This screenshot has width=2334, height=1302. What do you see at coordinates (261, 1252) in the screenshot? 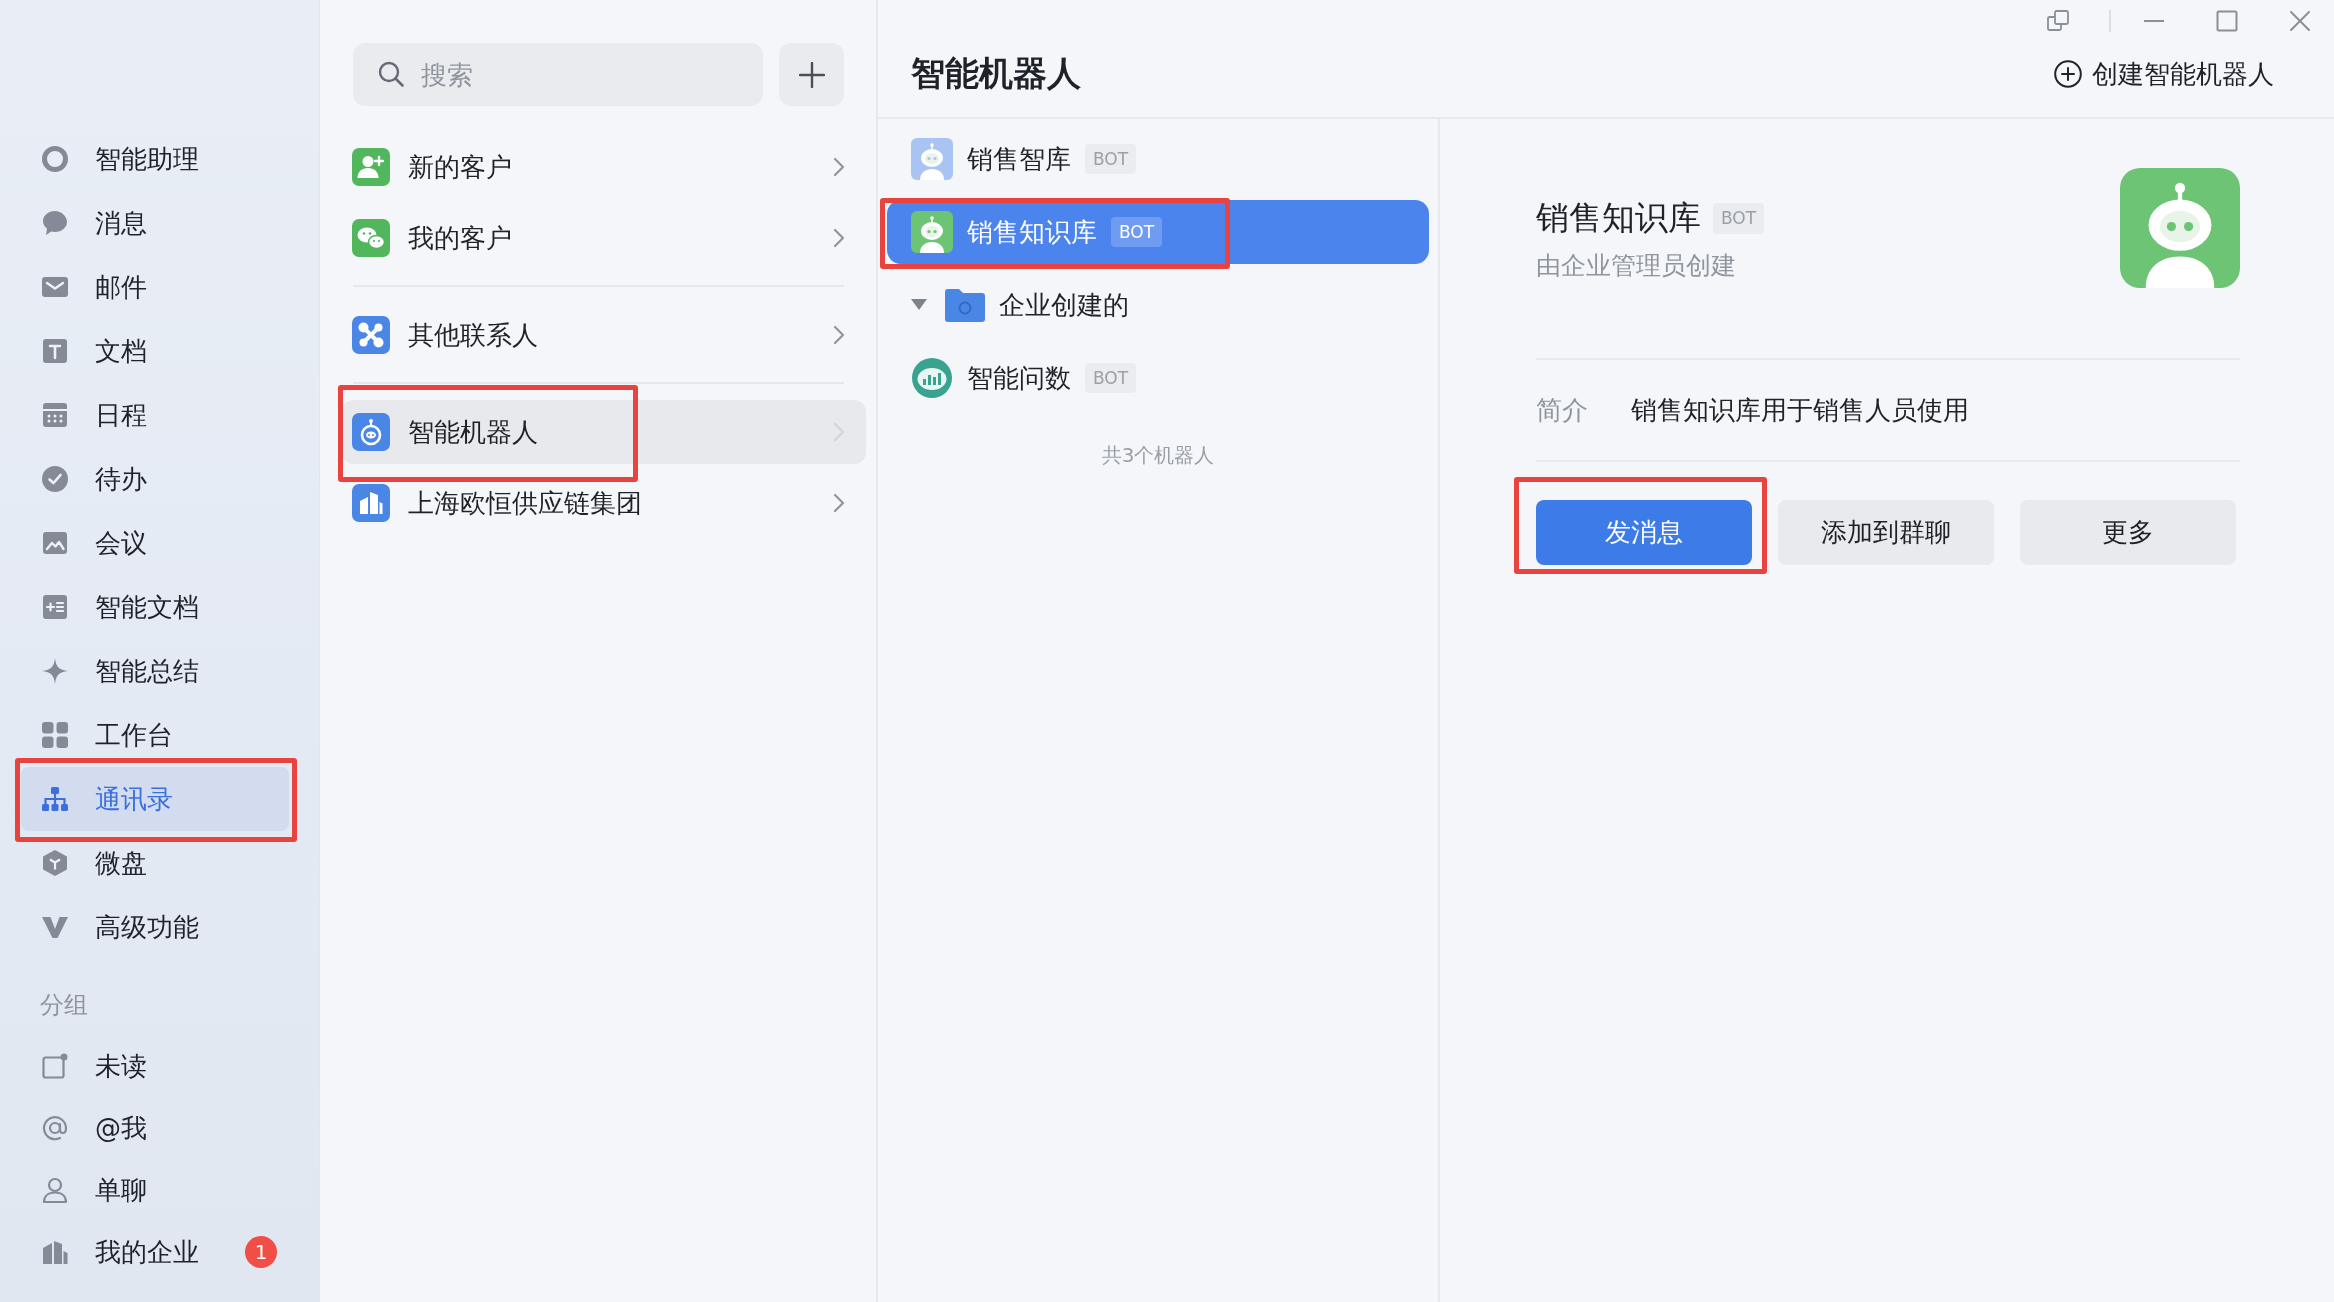
I see `count-badge: 1` at bounding box center [261, 1252].